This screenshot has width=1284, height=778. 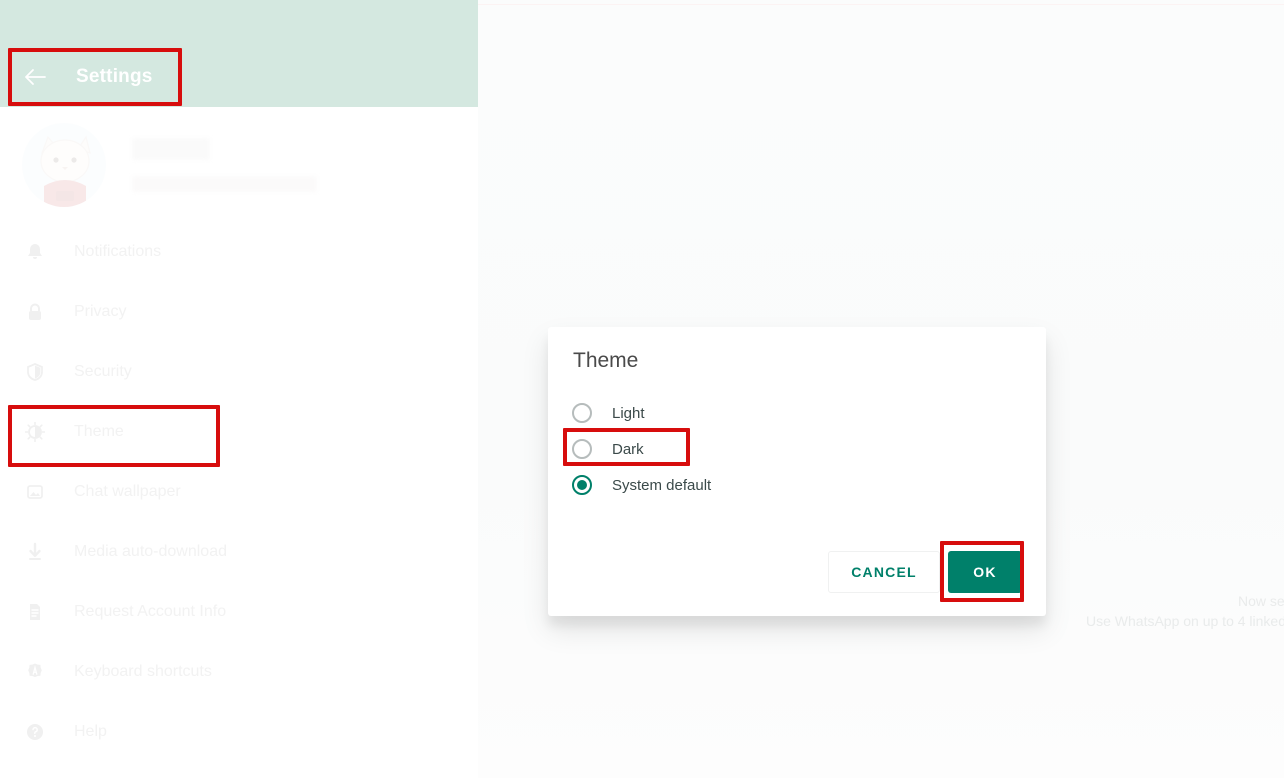 What do you see at coordinates (606, 360) in the screenshot?
I see `dialog-title: Theme` at bounding box center [606, 360].